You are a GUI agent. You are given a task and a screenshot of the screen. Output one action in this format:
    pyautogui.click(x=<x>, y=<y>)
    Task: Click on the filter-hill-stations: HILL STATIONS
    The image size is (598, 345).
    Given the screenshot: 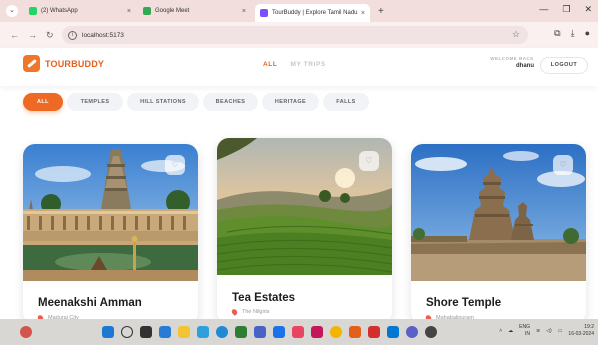 What is the action you would take?
    pyautogui.click(x=163, y=102)
    